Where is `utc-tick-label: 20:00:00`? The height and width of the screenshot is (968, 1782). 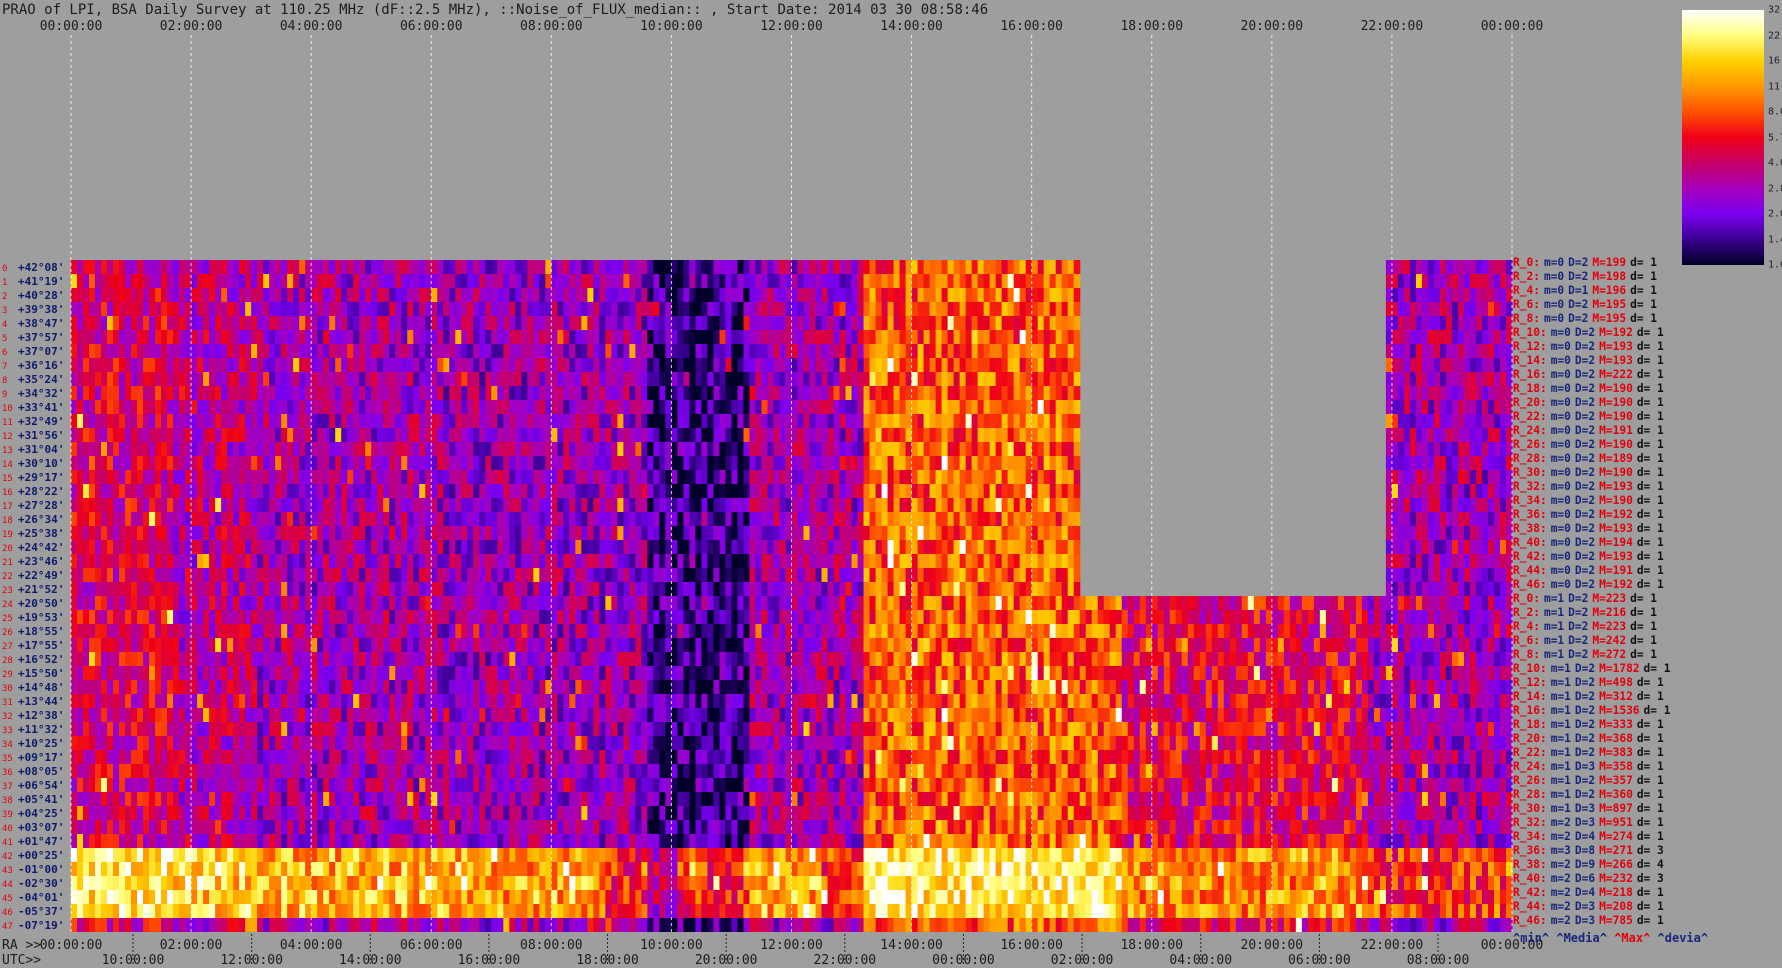 utc-tick-label: 20:00:00 is located at coordinates (726, 960).